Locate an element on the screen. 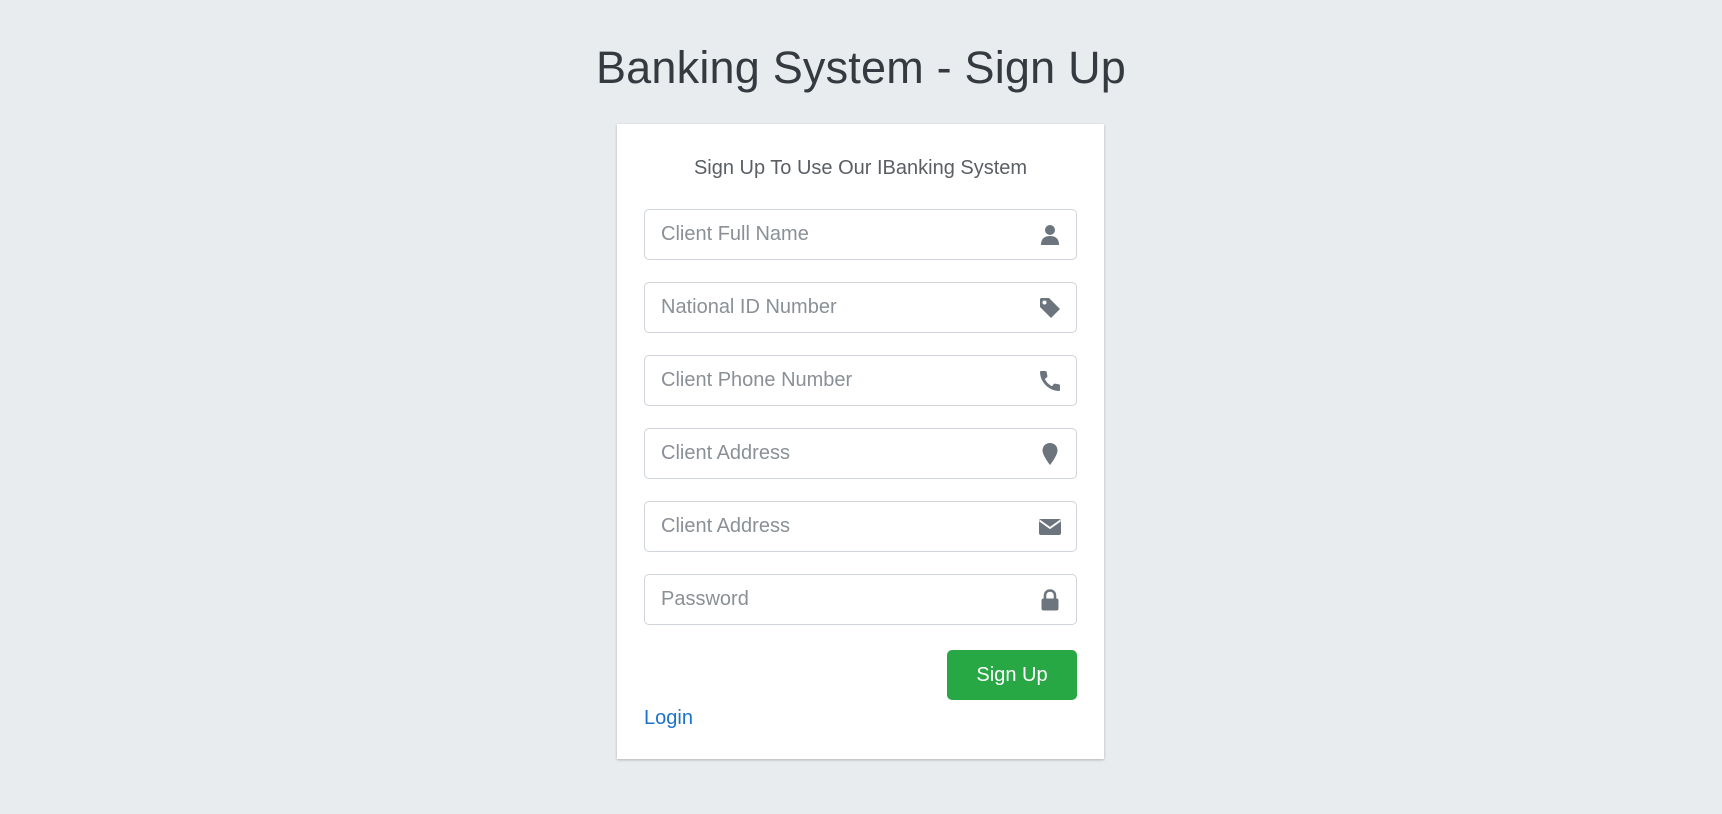 The height and width of the screenshot is (814, 1722). phone-field is located at coordinates (860, 380).